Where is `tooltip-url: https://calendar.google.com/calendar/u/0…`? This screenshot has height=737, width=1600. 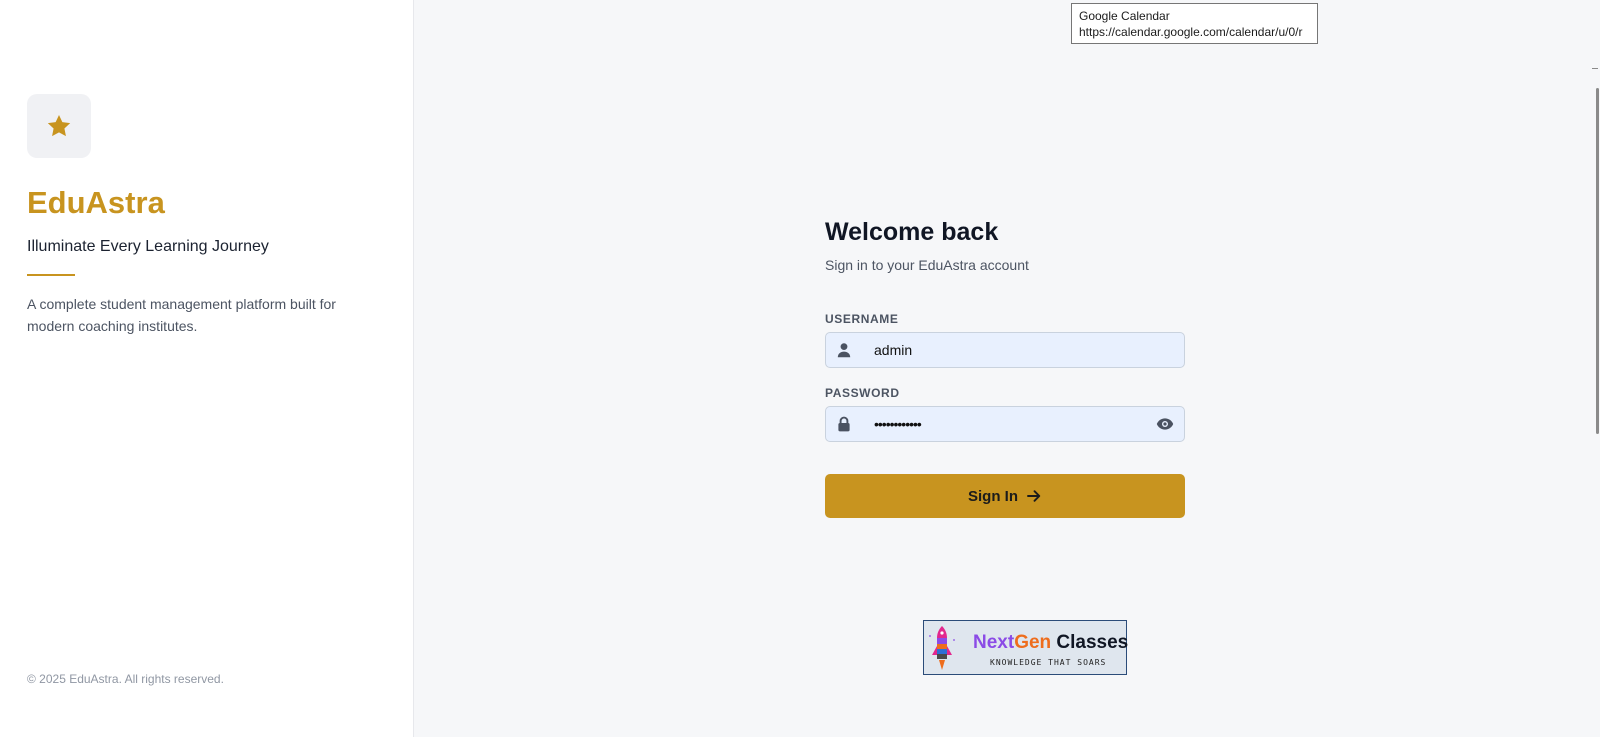 tooltip-url: https://calendar.google.com/calendar/u/0… is located at coordinates (1191, 32).